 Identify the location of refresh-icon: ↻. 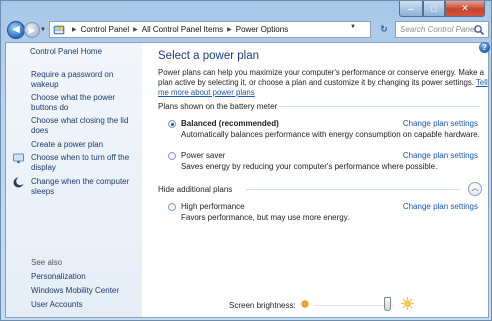
(384, 30).